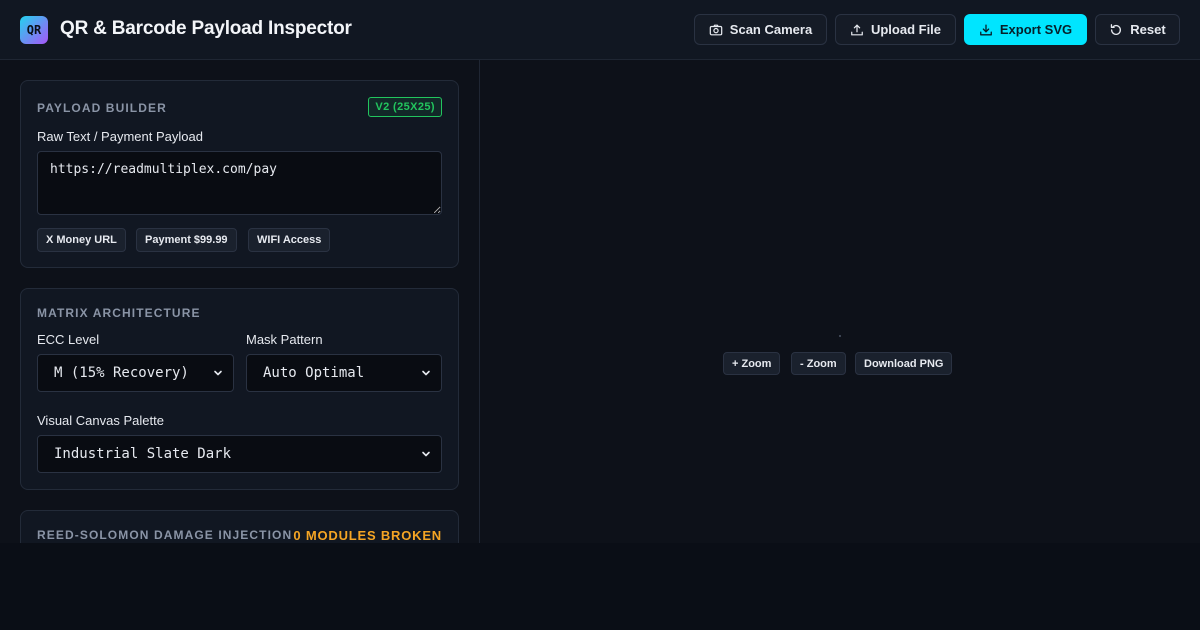 This screenshot has height=630, width=1200. I want to click on reset-button: Reset, so click(1137, 29).